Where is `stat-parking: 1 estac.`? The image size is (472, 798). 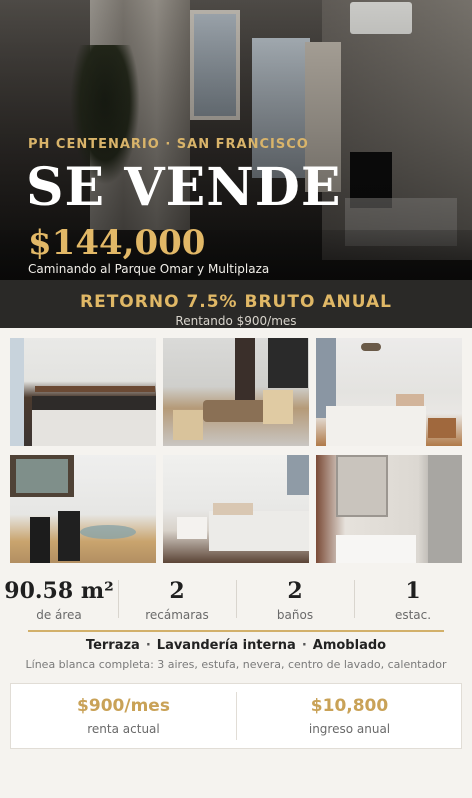 stat-parking: 1 estac. is located at coordinates (413, 600).